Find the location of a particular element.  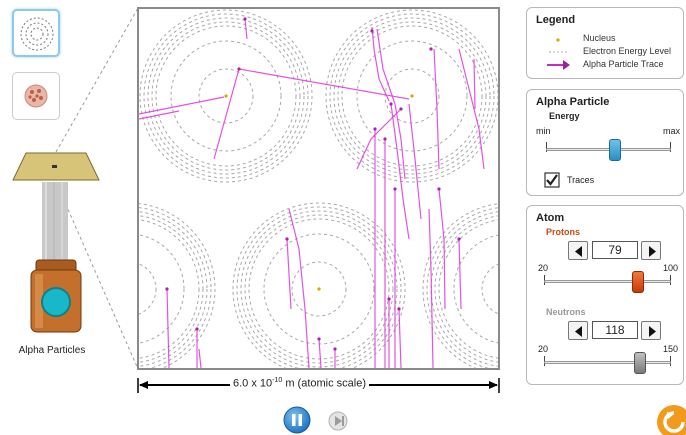

pause-button is located at coordinates (297, 420).